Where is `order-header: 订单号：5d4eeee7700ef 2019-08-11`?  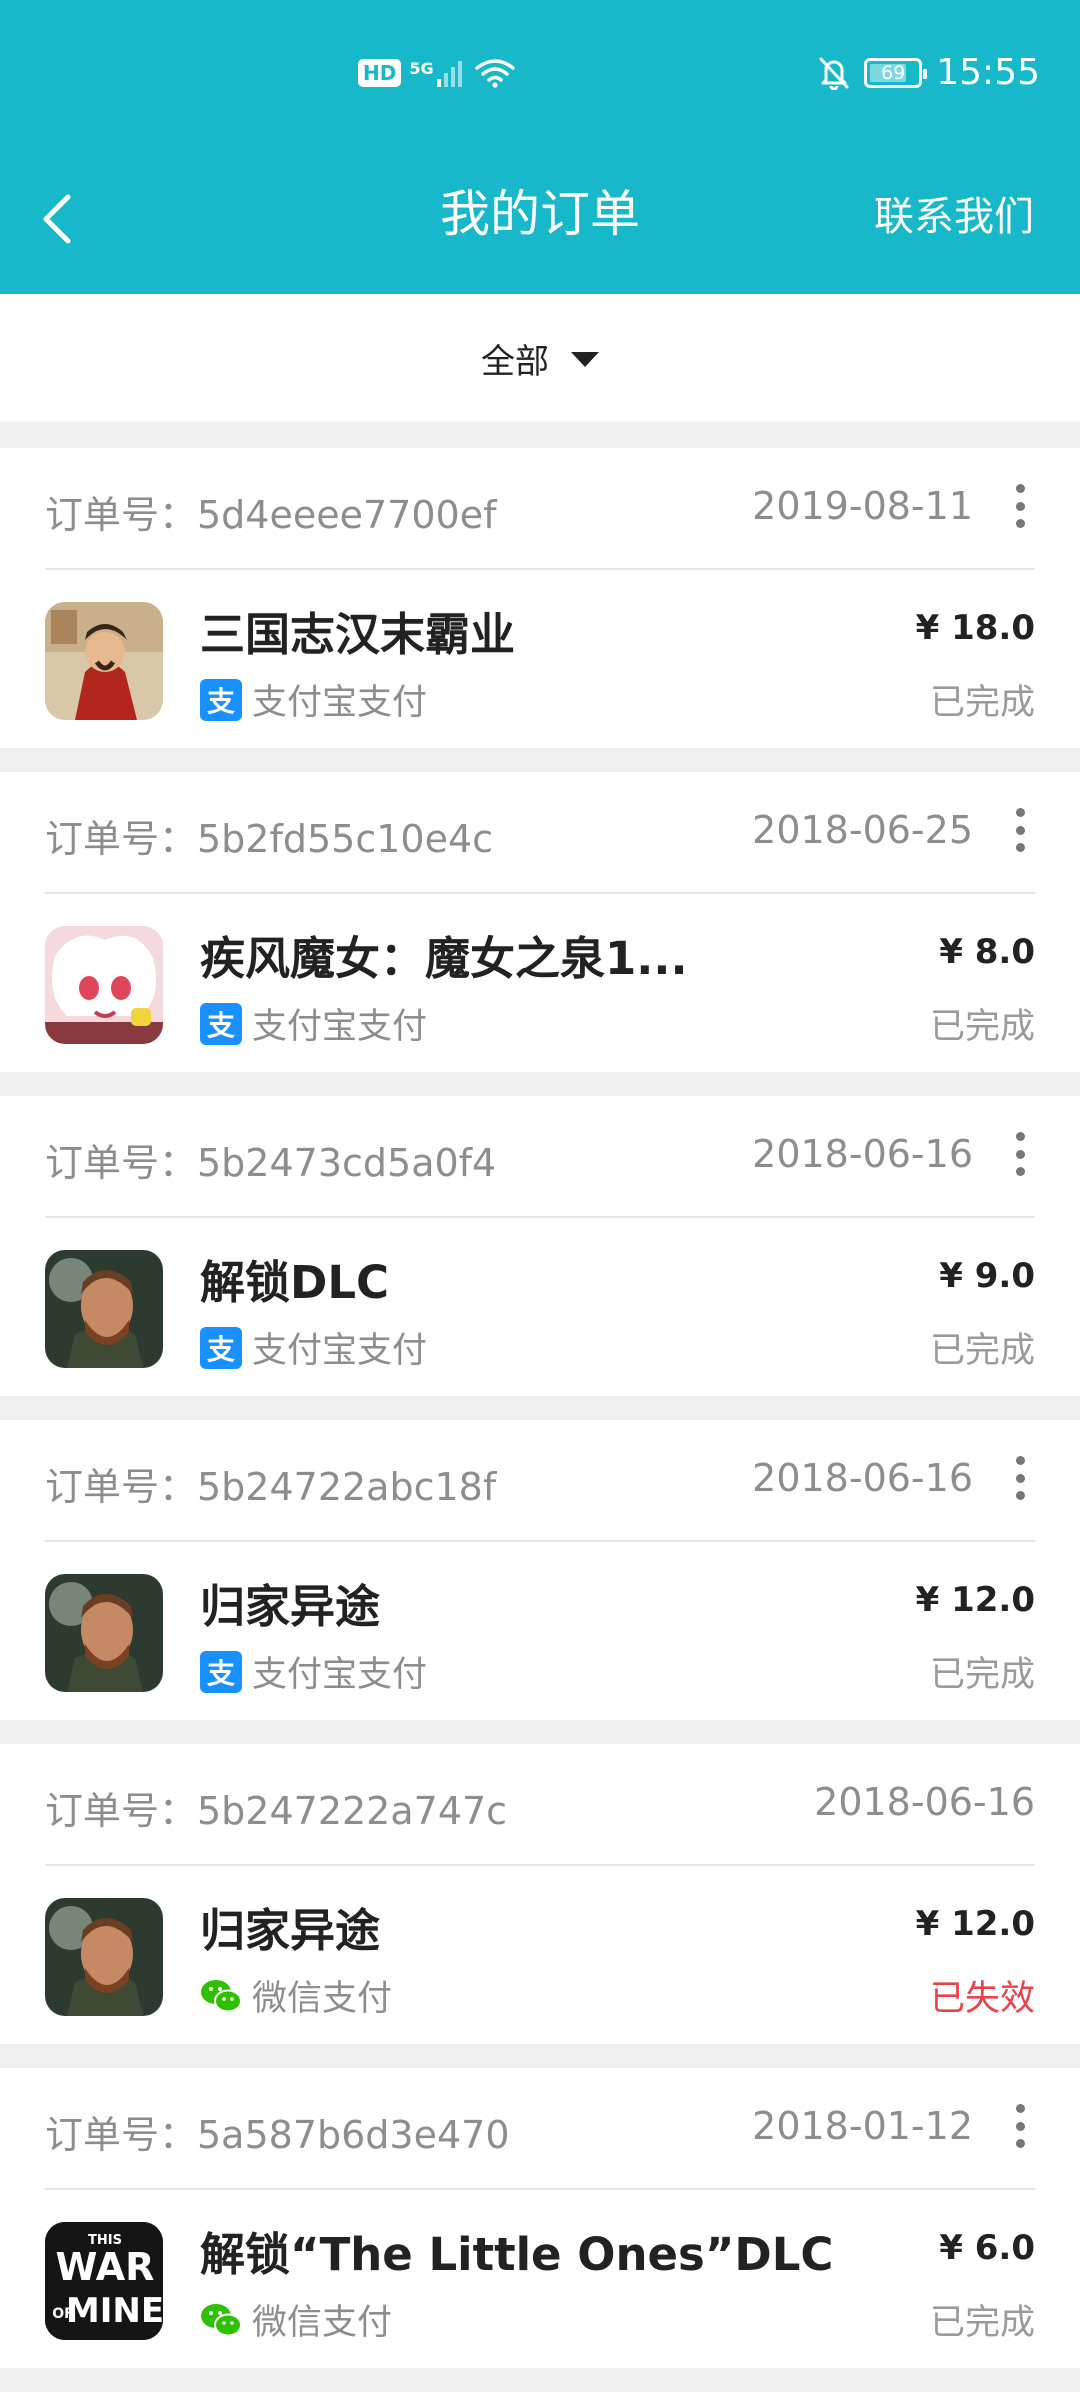 order-header: 订单号：5d4eeee7700ef 2019-08-11 is located at coordinates (540, 509).